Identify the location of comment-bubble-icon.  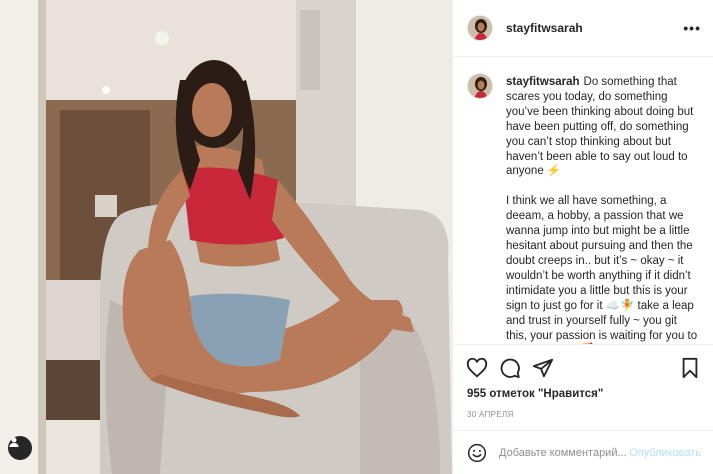
(510, 368).